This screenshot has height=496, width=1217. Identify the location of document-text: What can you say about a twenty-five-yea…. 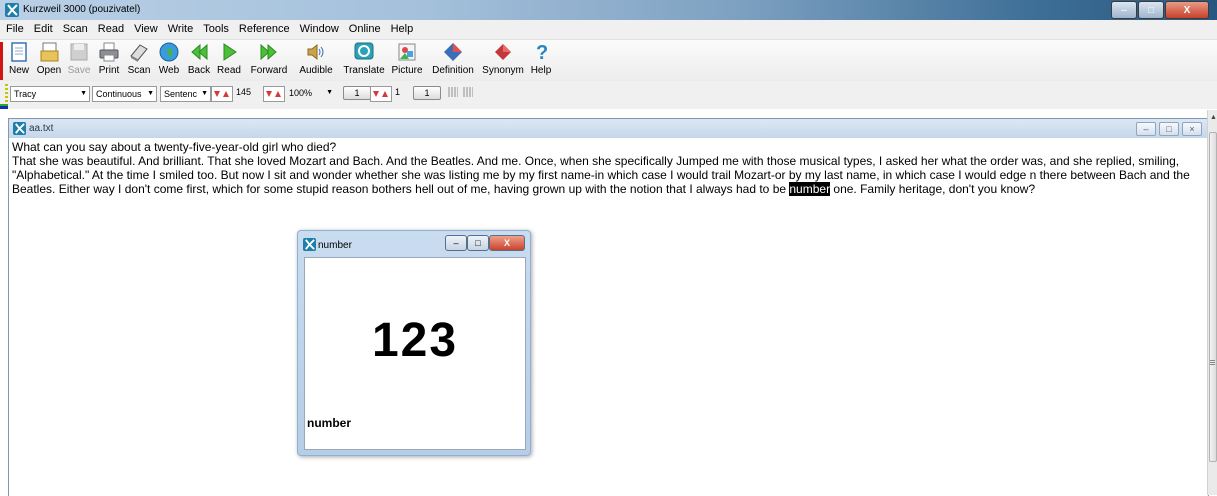
(602, 168).